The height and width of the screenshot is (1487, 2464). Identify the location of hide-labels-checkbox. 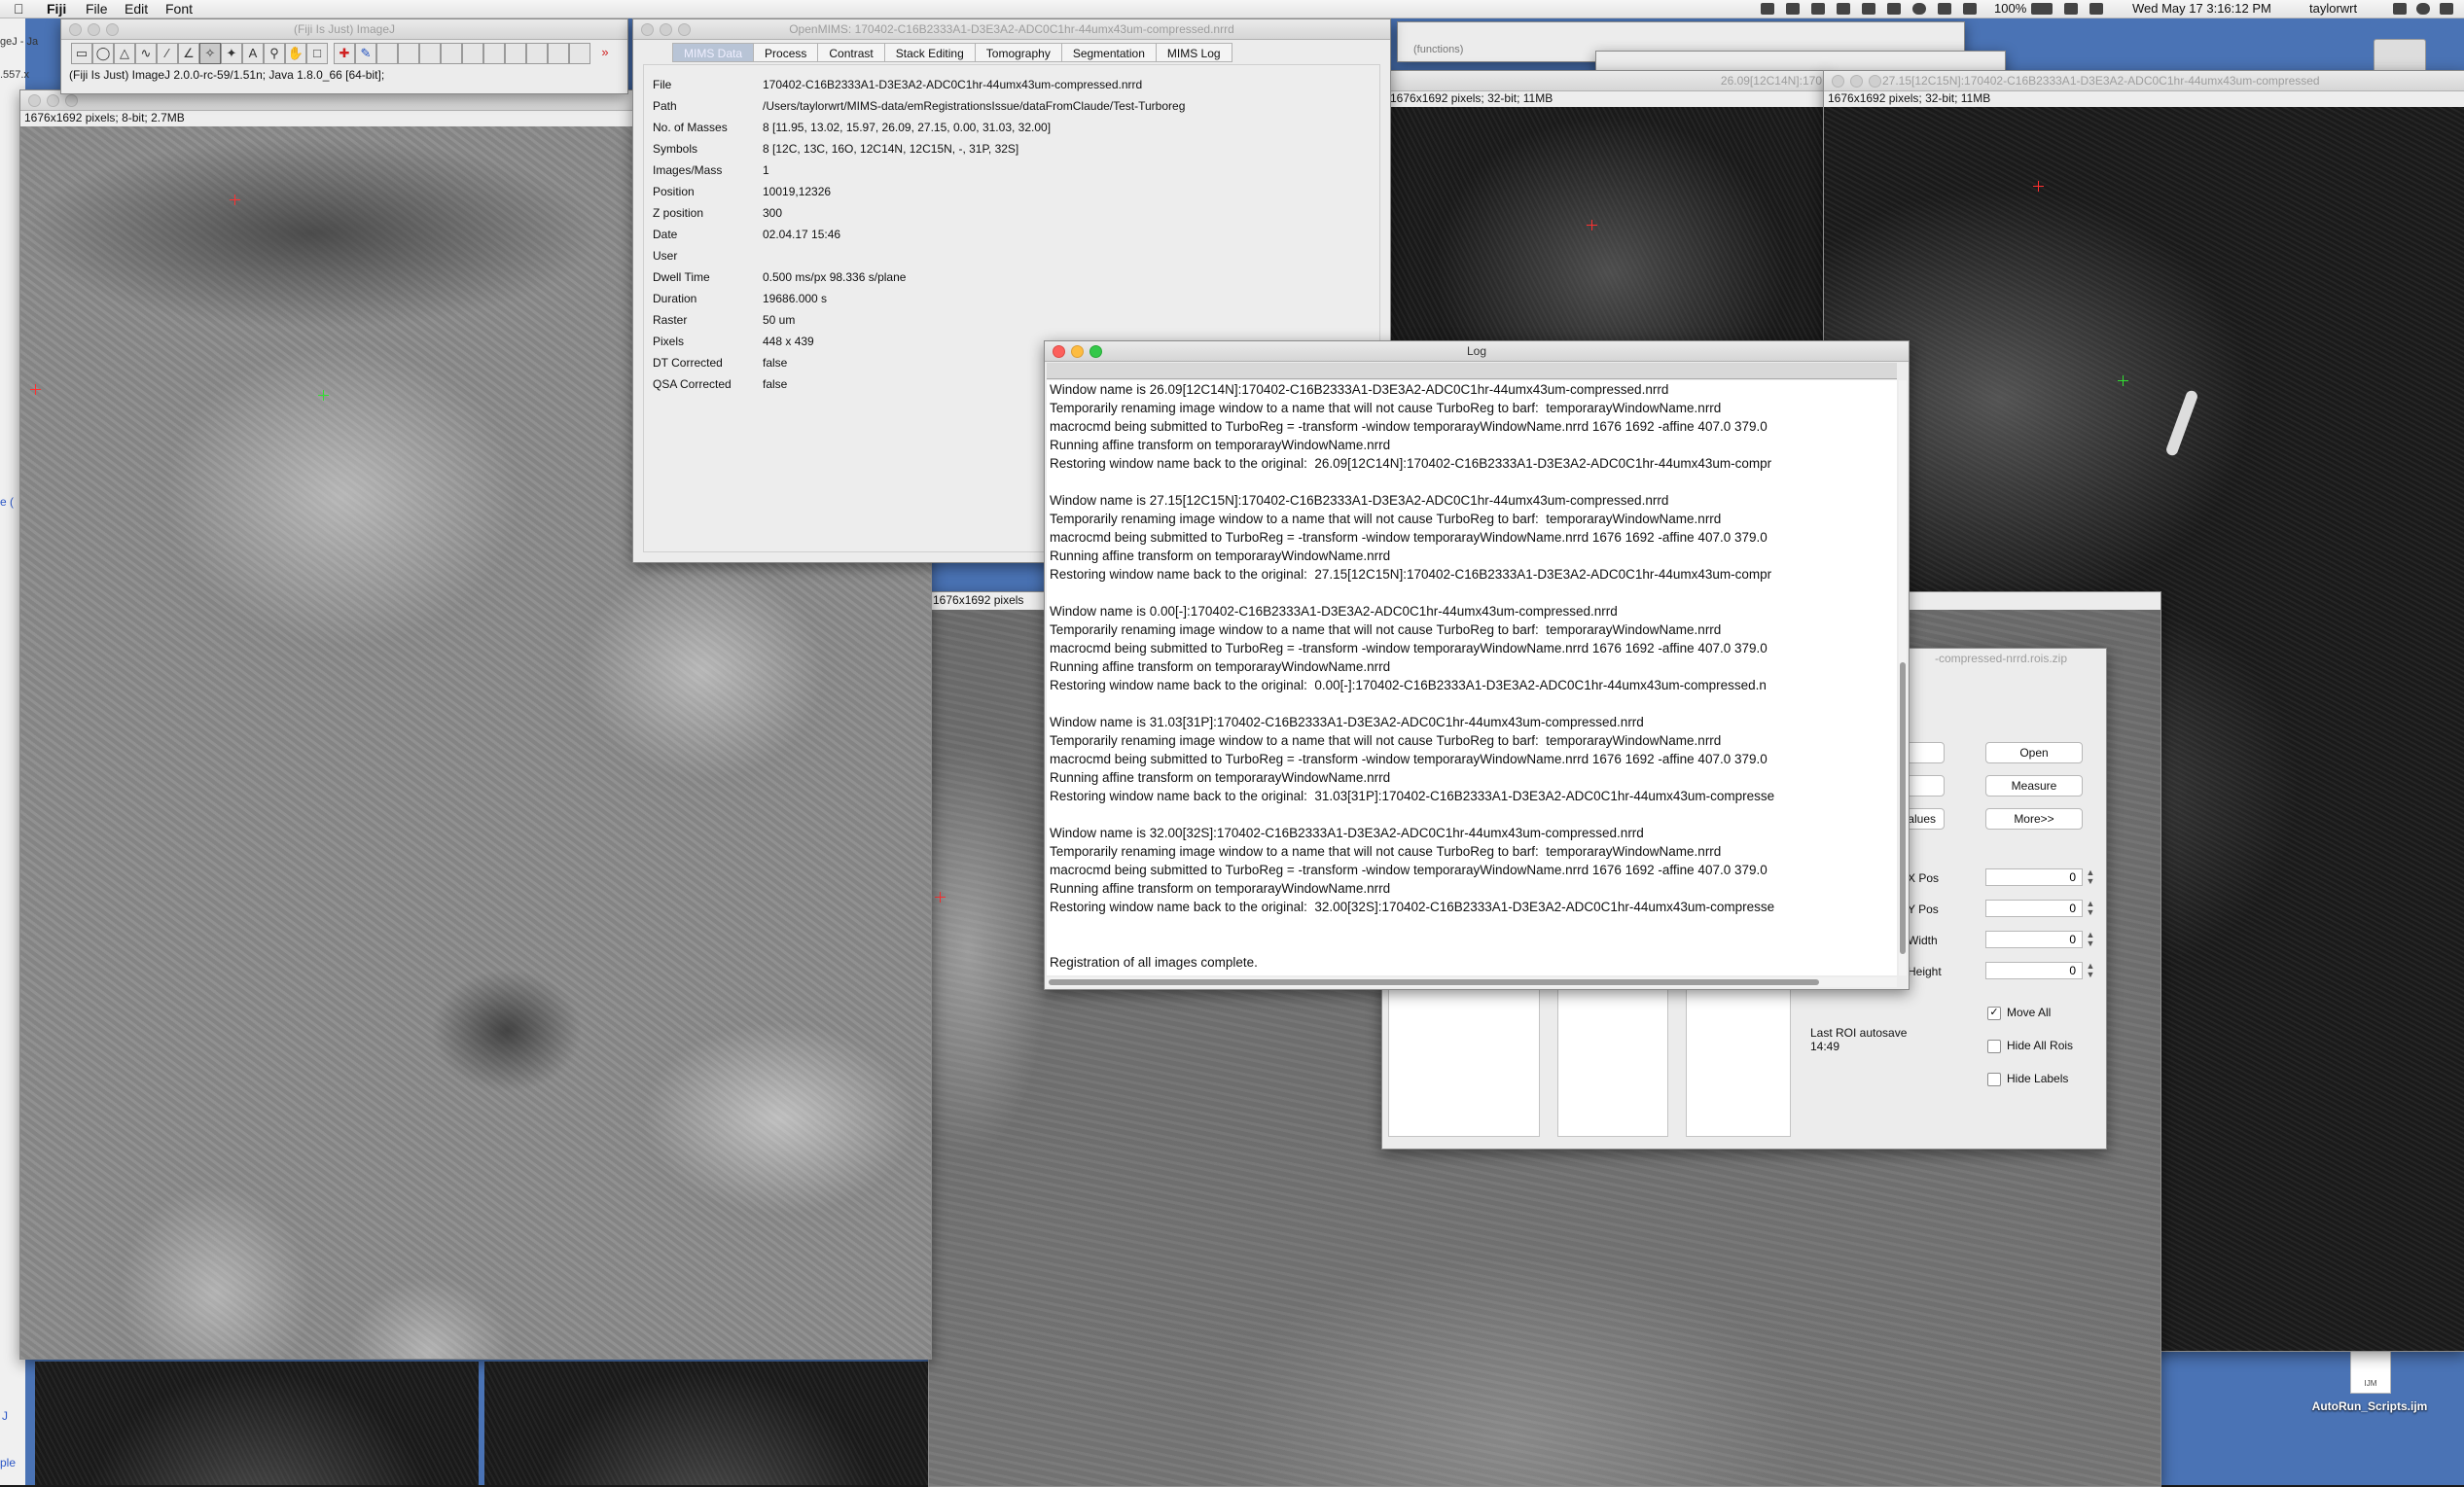
(1994, 1080).